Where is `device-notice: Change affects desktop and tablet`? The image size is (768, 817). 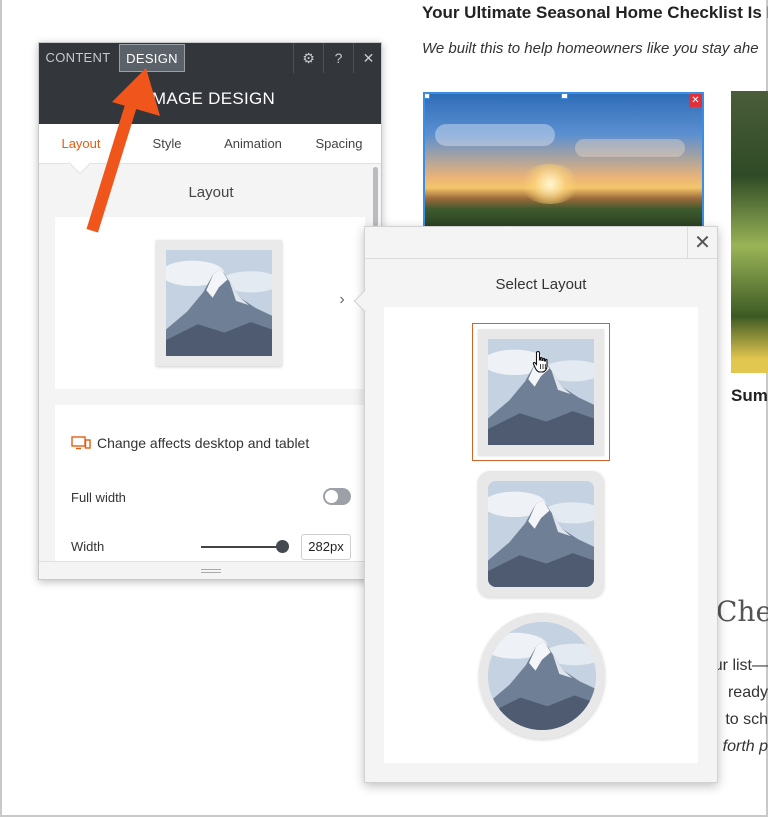 device-notice: Change affects desktop and tablet is located at coordinates (190, 444).